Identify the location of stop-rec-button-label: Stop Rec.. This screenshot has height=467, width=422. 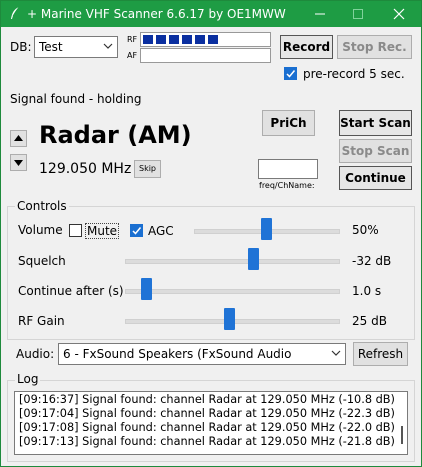
(374, 47).